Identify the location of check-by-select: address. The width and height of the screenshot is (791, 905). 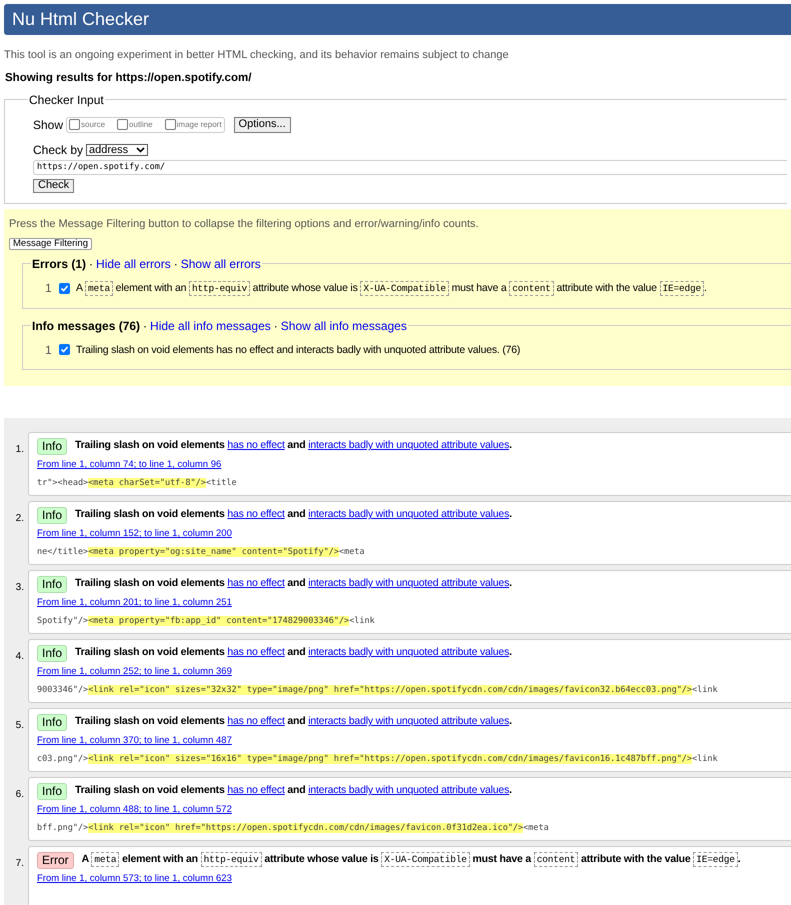
(117, 150).